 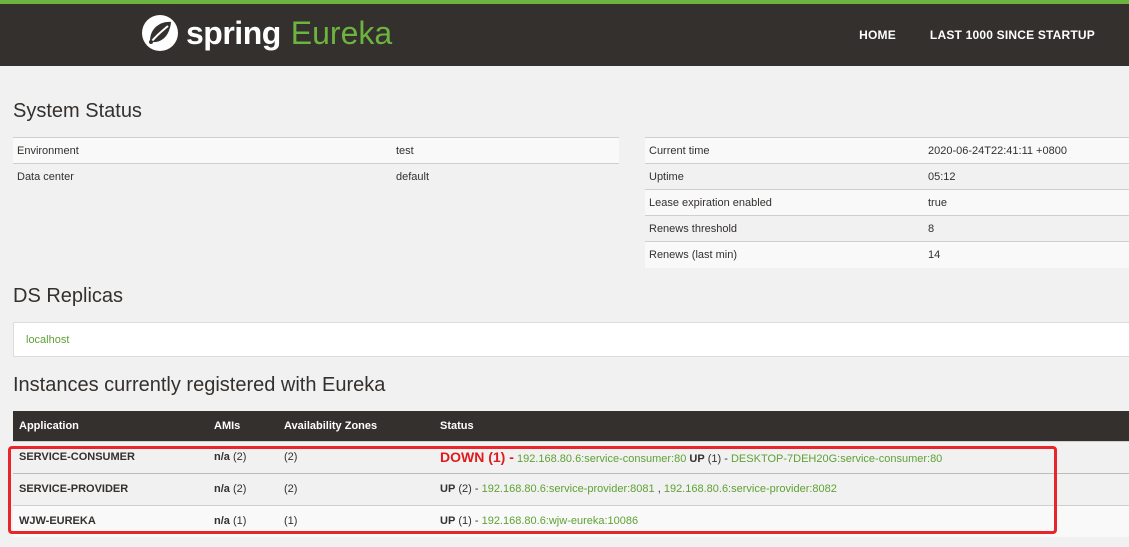 I want to click on ds-replicas-heading: DS Replicas, so click(x=68, y=296).